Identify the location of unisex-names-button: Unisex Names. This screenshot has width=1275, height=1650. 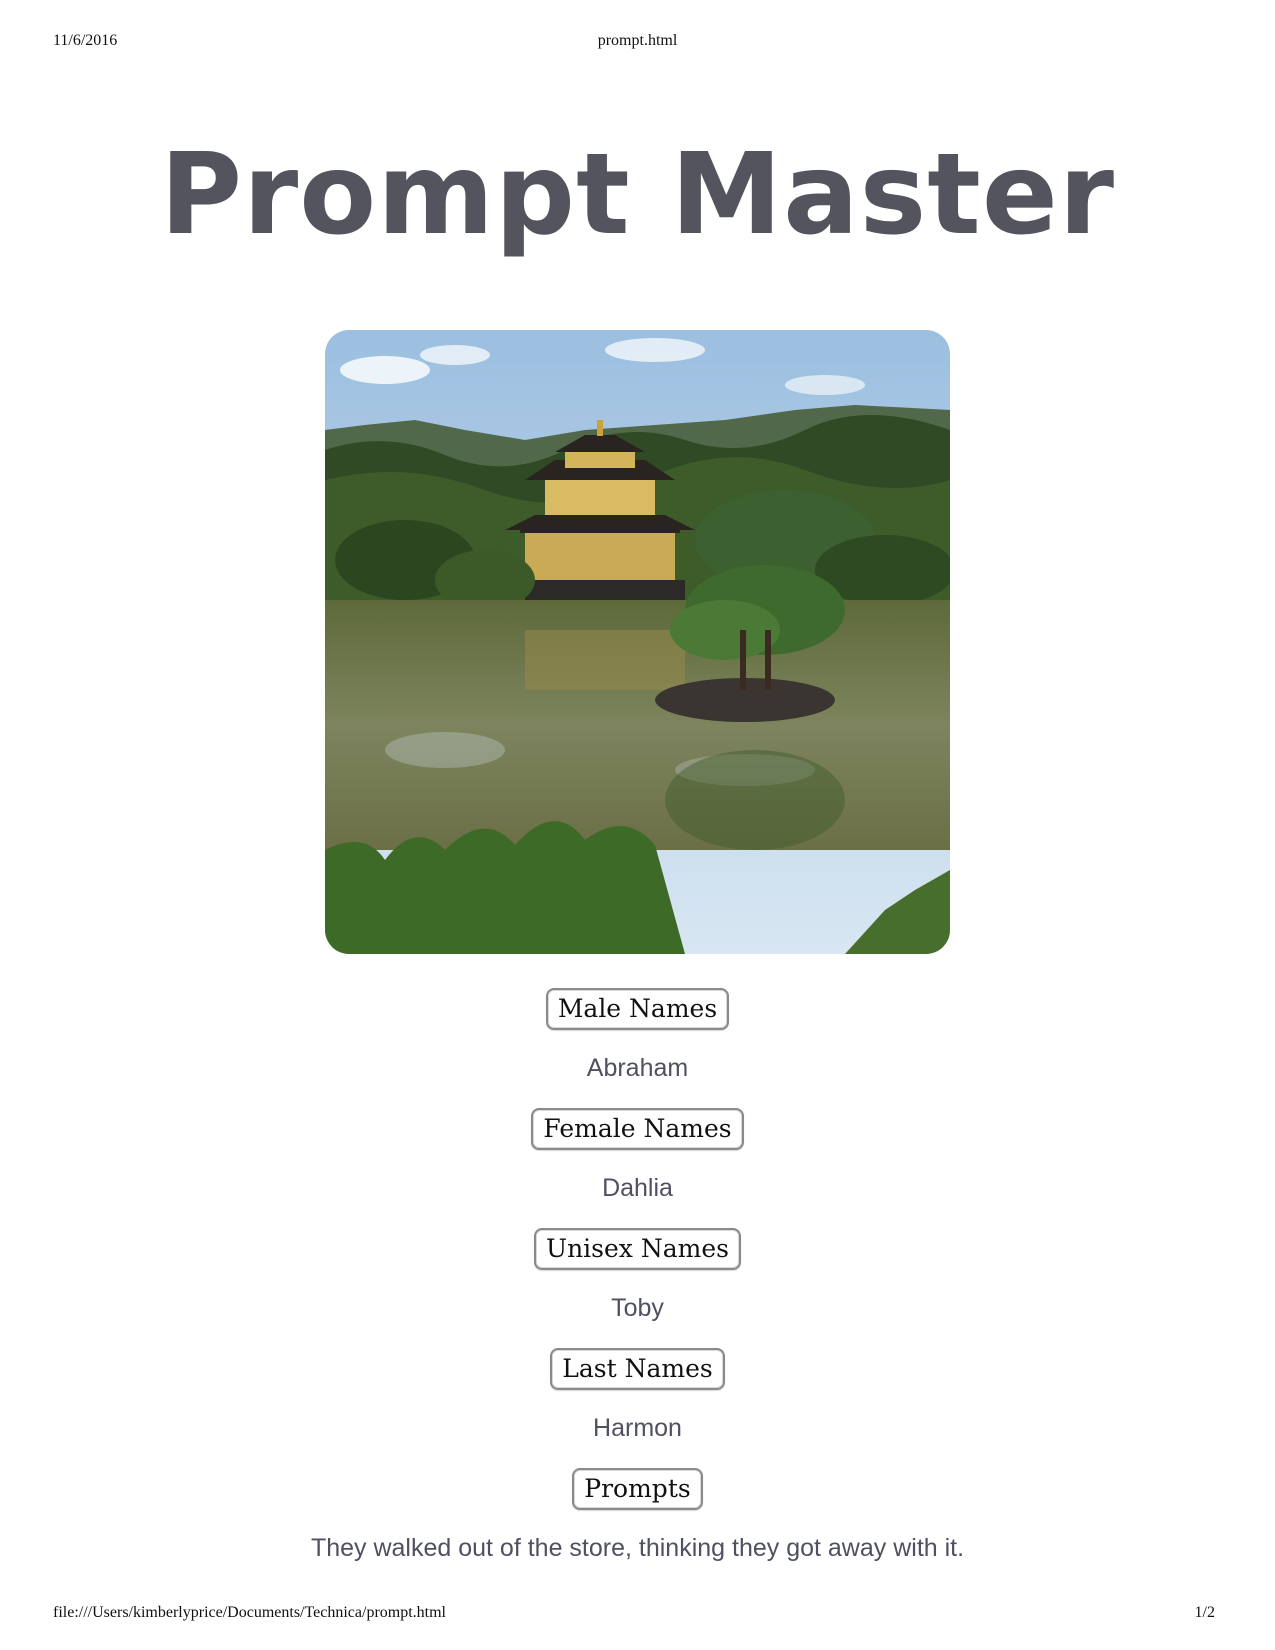
(637, 1249).